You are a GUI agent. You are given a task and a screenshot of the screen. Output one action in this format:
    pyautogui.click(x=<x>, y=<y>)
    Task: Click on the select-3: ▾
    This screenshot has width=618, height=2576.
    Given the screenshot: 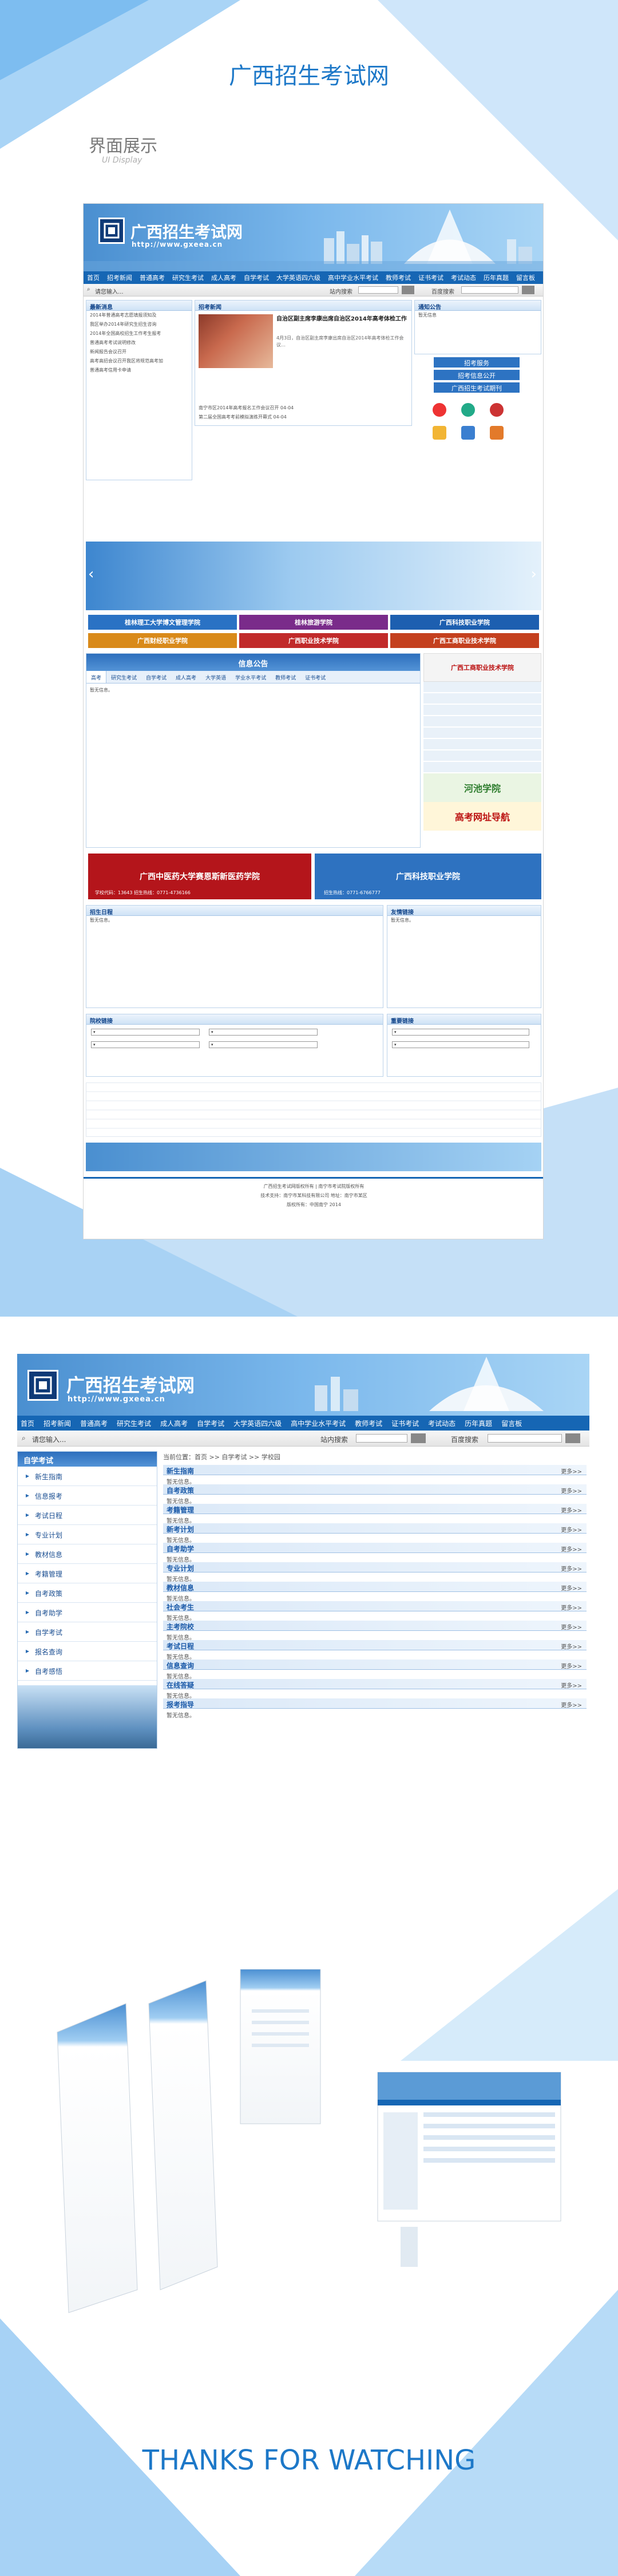 What is the action you would take?
    pyautogui.click(x=145, y=1044)
    